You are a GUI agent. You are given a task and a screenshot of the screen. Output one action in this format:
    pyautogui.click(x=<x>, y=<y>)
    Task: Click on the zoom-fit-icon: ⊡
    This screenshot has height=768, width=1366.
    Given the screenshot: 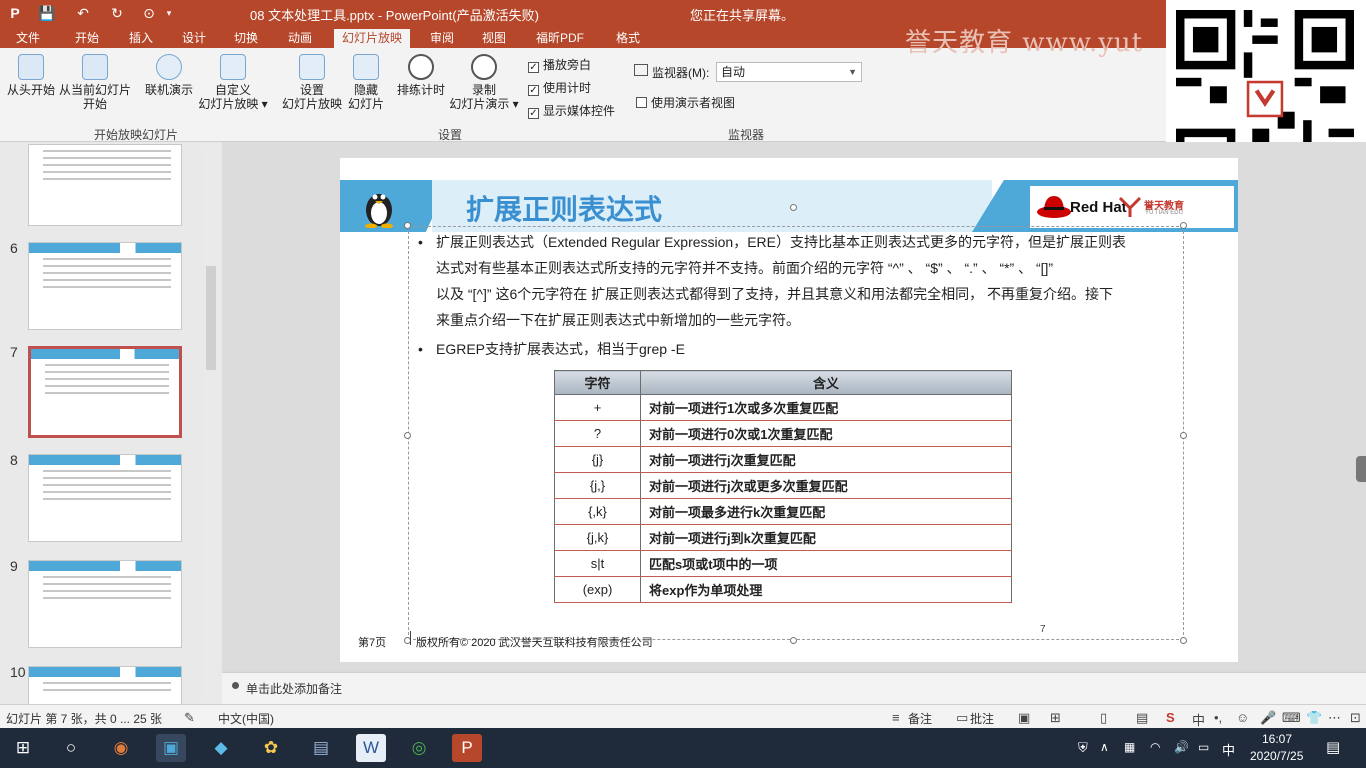 What is the action you would take?
    pyautogui.click(x=1355, y=718)
    